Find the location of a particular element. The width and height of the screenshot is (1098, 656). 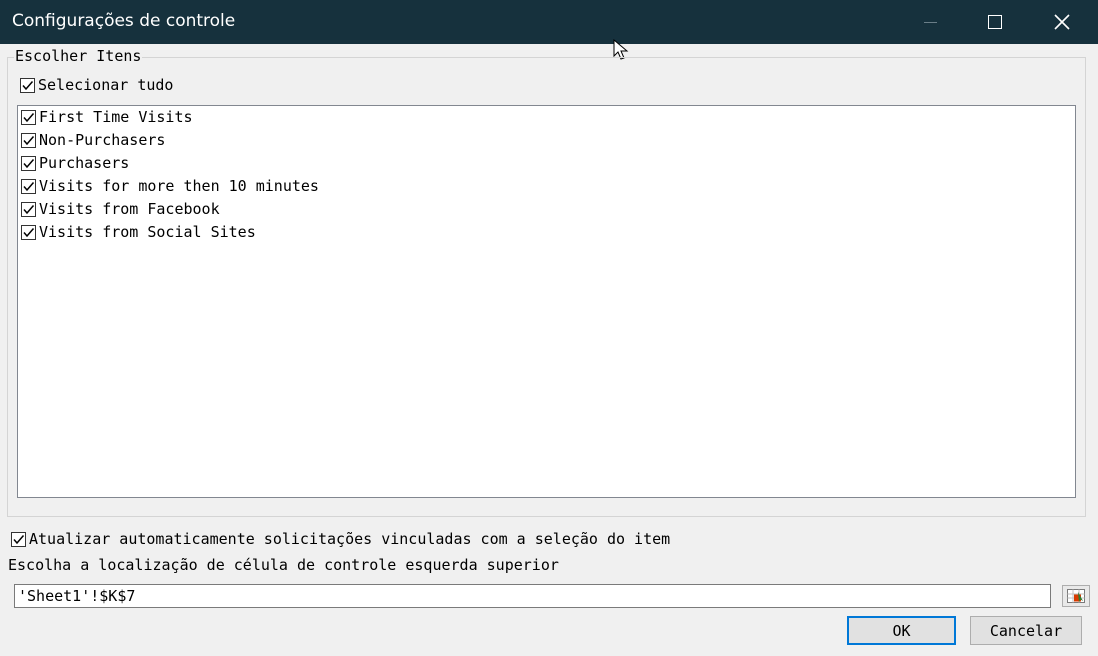

maximize-icon is located at coordinates (995, 22).